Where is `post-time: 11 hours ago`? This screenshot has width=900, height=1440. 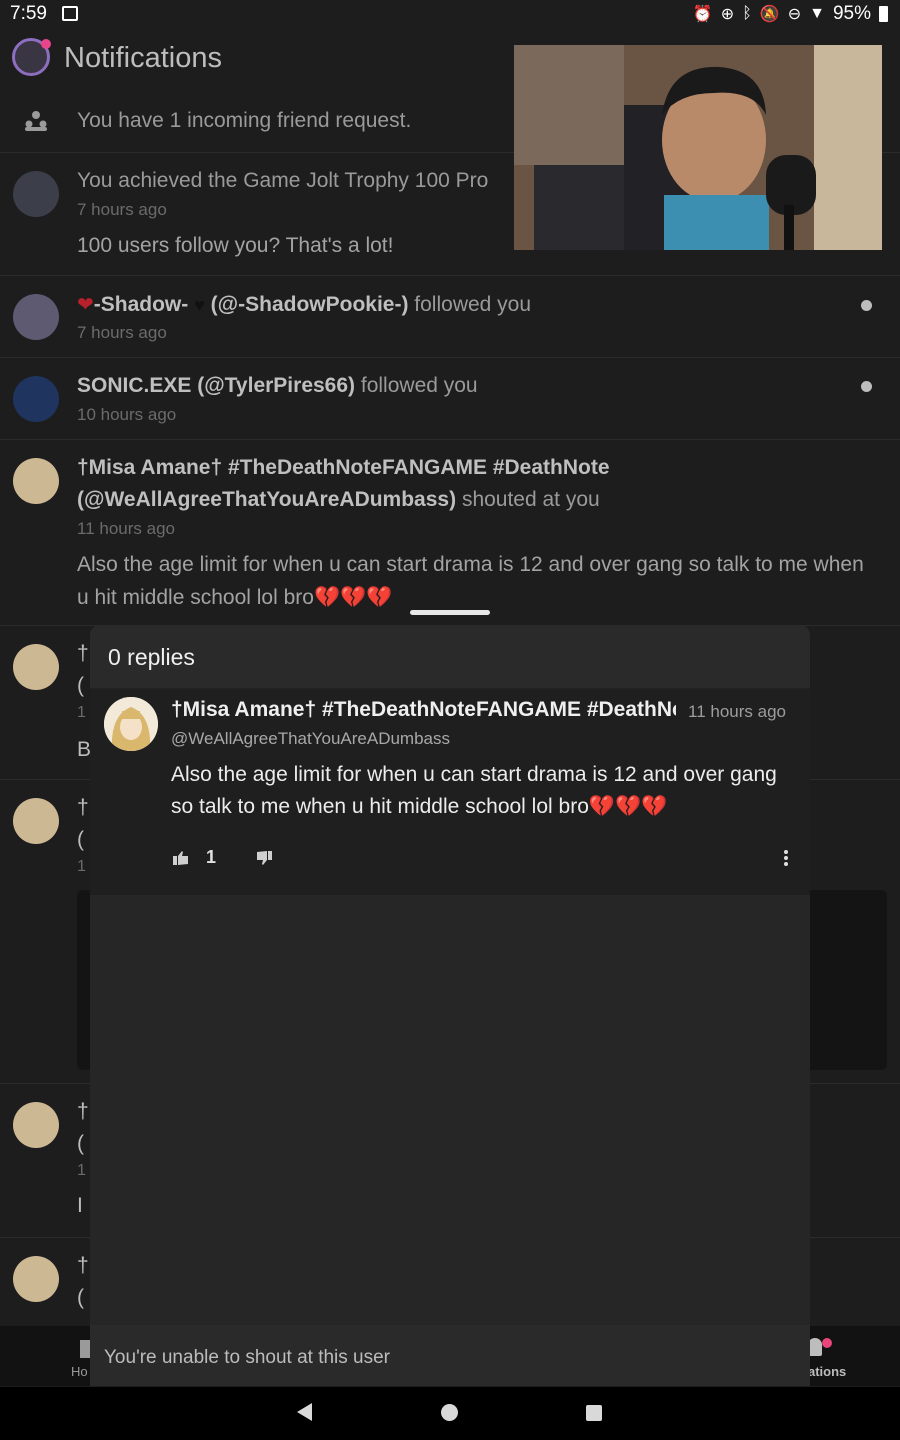 post-time: 11 hours ago is located at coordinates (737, 711).